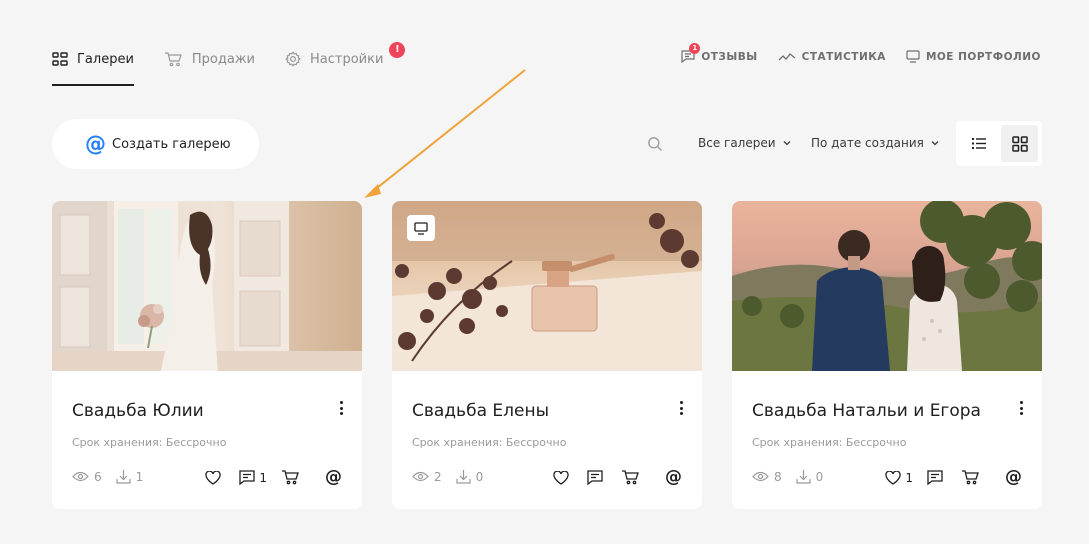  Describe the element at coordinates (98, 476) in the screenshot. I see `views-value: 6` at that location.